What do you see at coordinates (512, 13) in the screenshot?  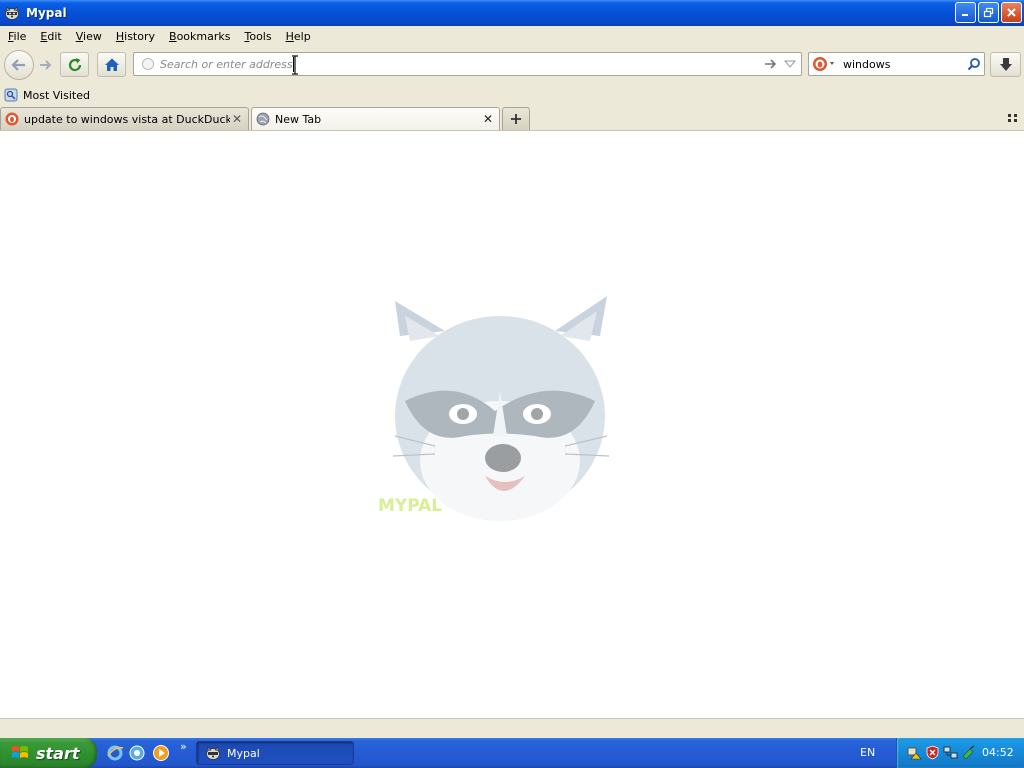 I see `window-titlebar: Mypal` at bounding box center [512, 13].